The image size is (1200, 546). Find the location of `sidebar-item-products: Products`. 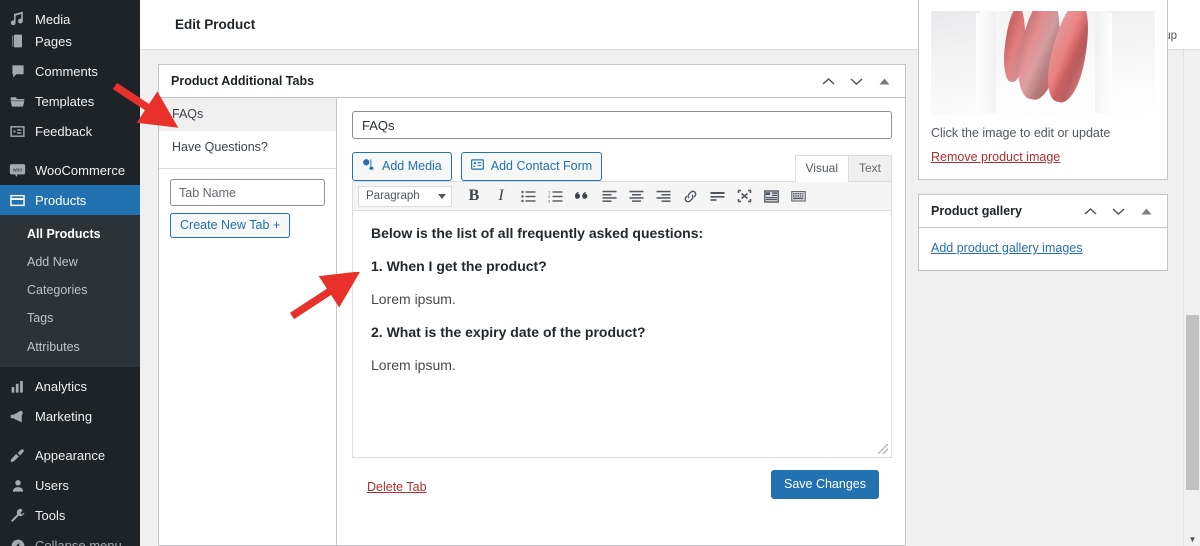

sidebar-item-products: Products is located at coordinates (70, 200).